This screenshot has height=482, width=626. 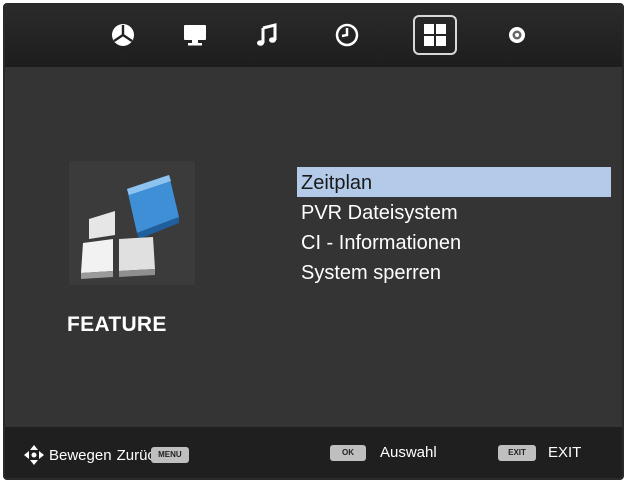 I want to click on menu-item-system-sperren: System sperren, so click(x=454, y=272).